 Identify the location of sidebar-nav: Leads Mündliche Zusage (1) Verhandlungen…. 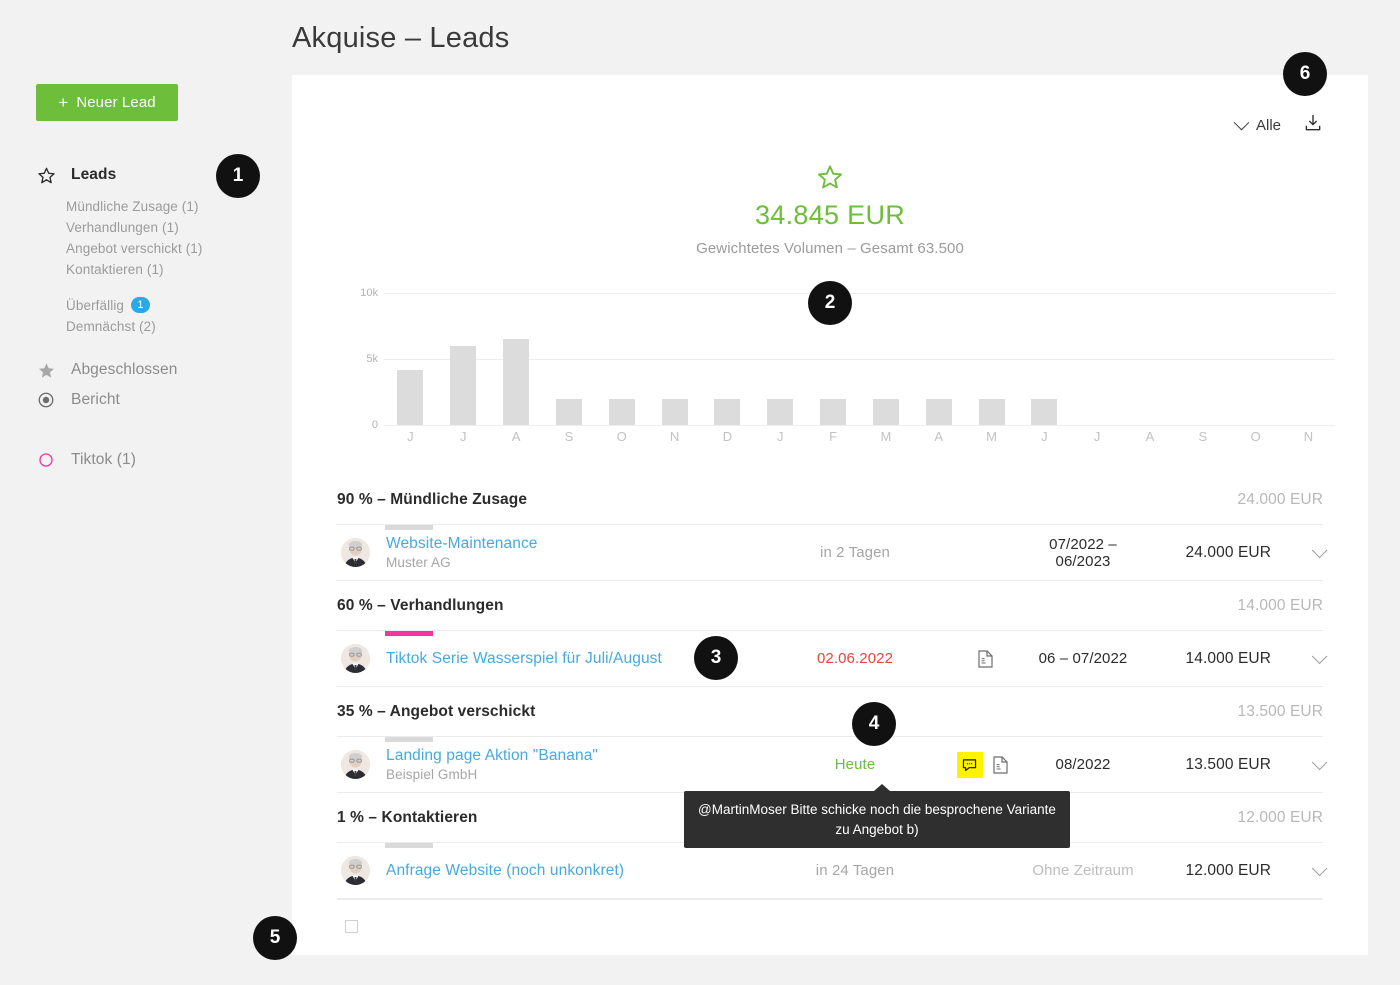
(146, 317).